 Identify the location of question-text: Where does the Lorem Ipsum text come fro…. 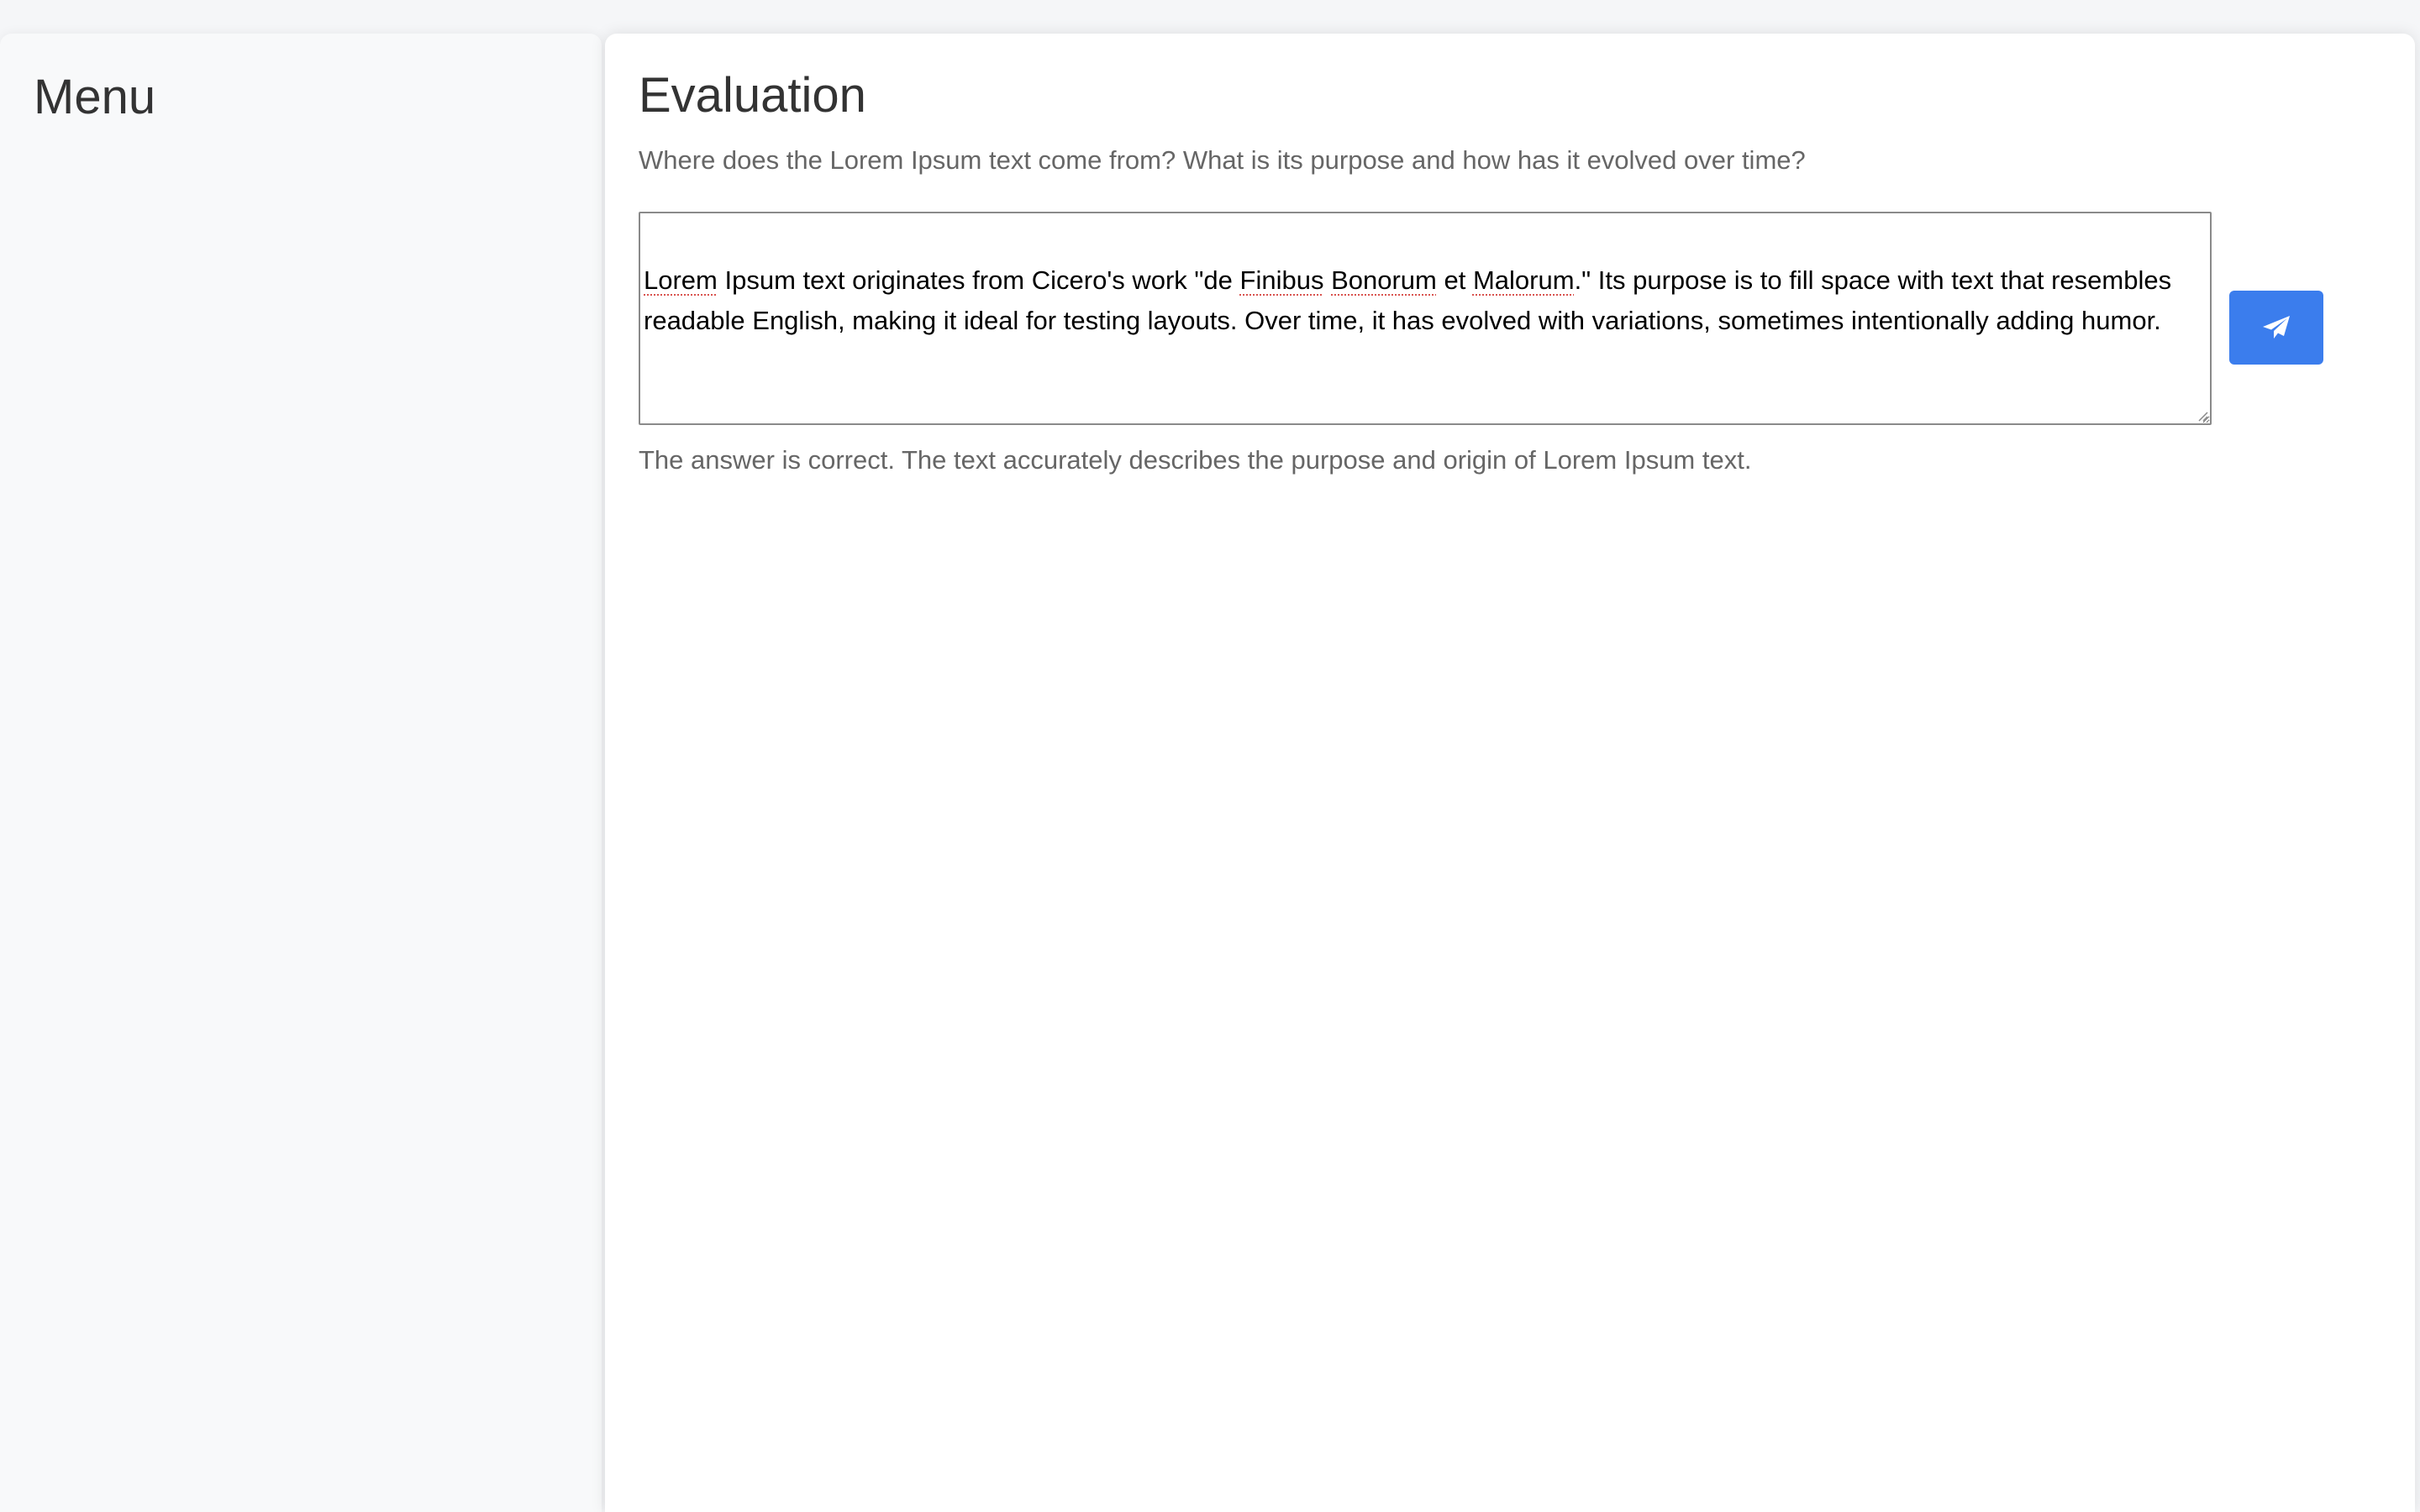
(1223, 160).